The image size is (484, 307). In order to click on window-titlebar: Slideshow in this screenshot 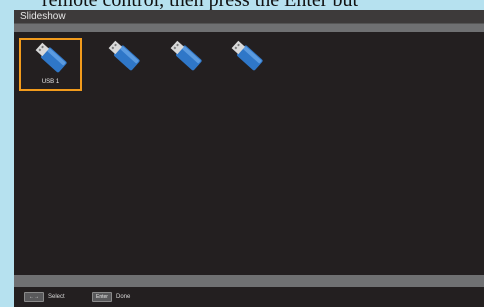, I will do `click(249, 17)`.